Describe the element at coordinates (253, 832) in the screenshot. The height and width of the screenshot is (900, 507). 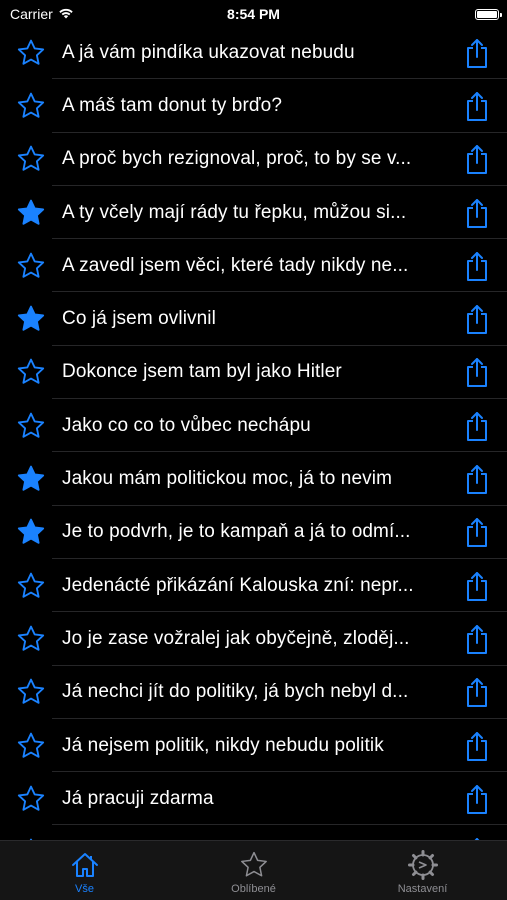
I see `quote-row` at that location.